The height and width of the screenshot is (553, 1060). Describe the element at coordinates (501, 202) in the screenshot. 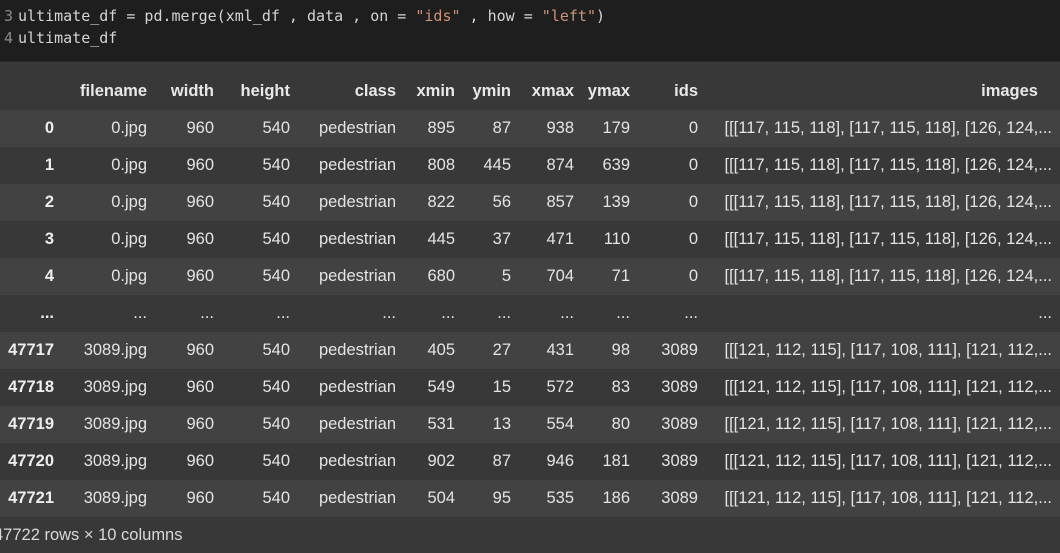

I see `table-cell: 56` at that location.